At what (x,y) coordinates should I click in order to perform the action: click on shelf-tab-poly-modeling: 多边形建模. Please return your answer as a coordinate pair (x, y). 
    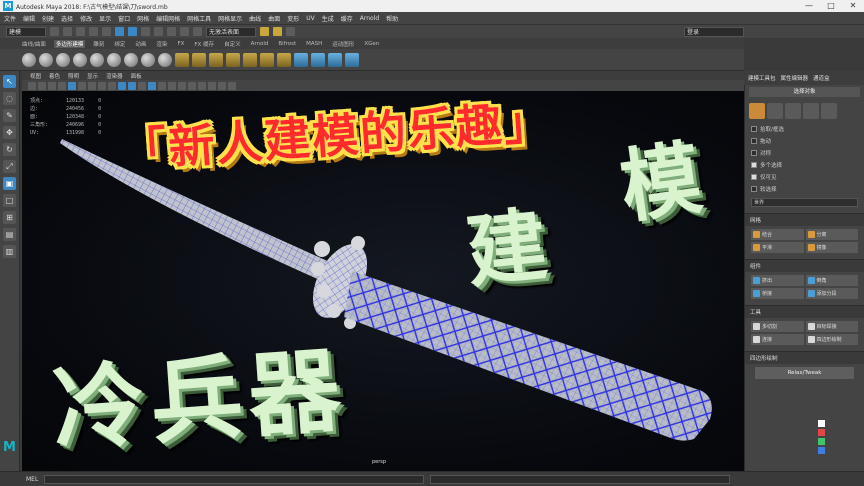
    Looking at the image, I should click on (69, 43).